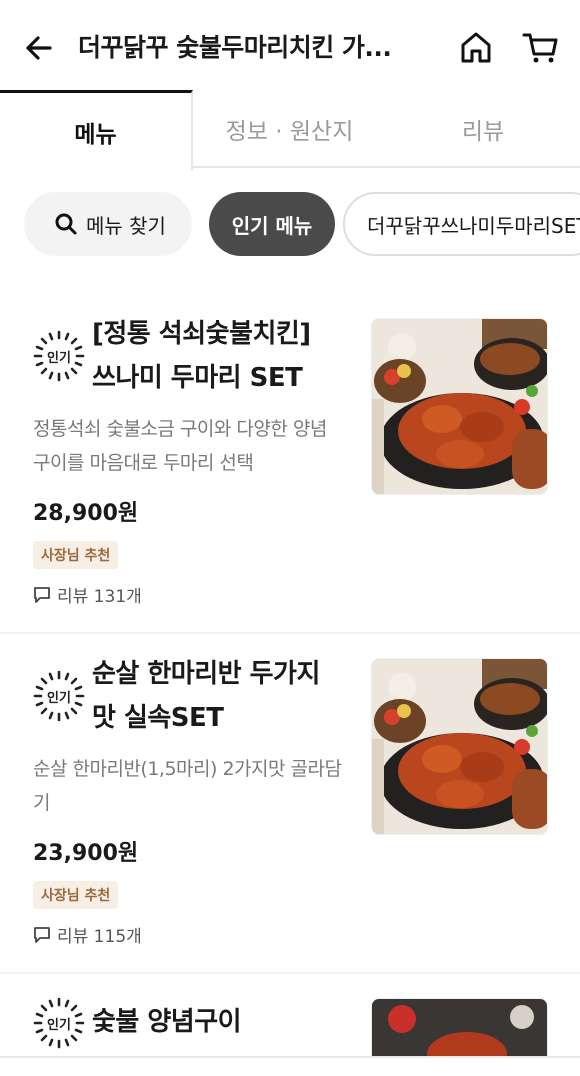  What do you see at coordinates (187, 786) in the screenshot?
I see `item-description: 순살 한마리반(1,5마리) 2가지맛 골라담기` at bounding box center [187, 786].